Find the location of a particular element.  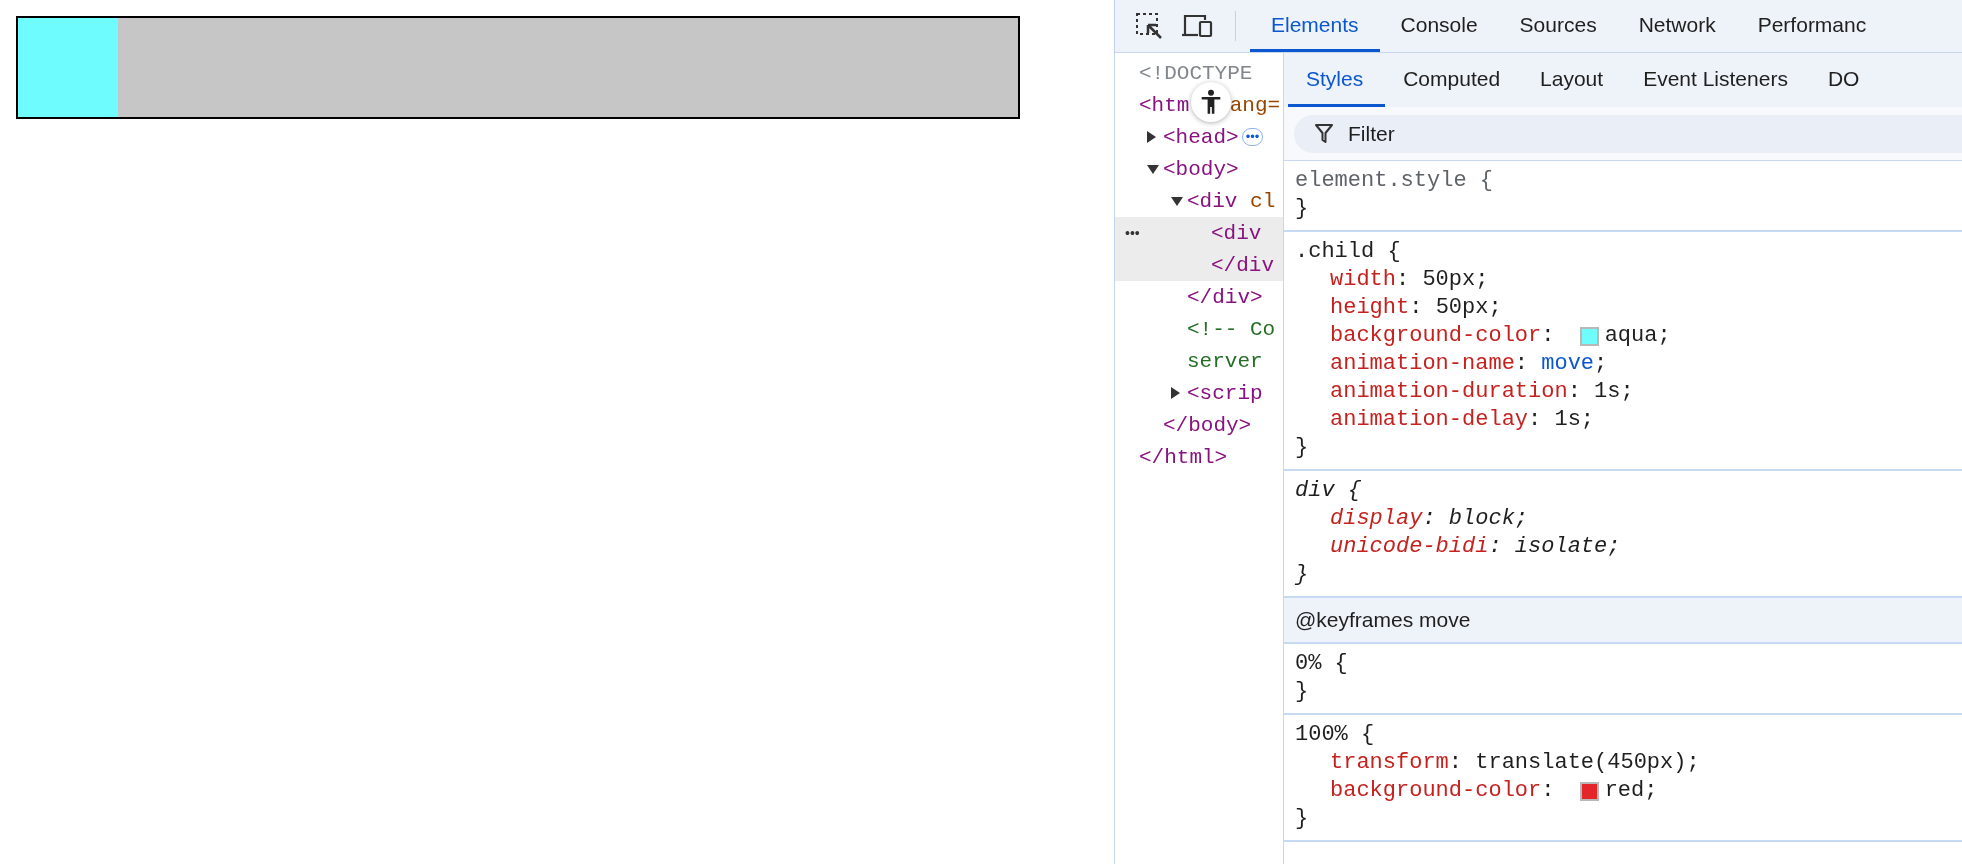

dom-node: <head> is located at coordinates (1201, 137).